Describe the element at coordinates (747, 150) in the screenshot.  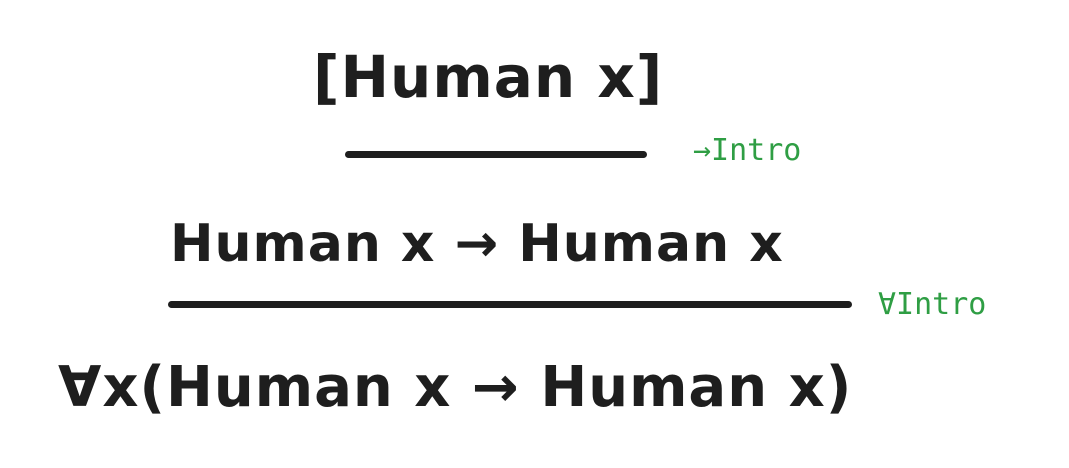
I see `rule-label-implication-intro: →Intro` at that location.